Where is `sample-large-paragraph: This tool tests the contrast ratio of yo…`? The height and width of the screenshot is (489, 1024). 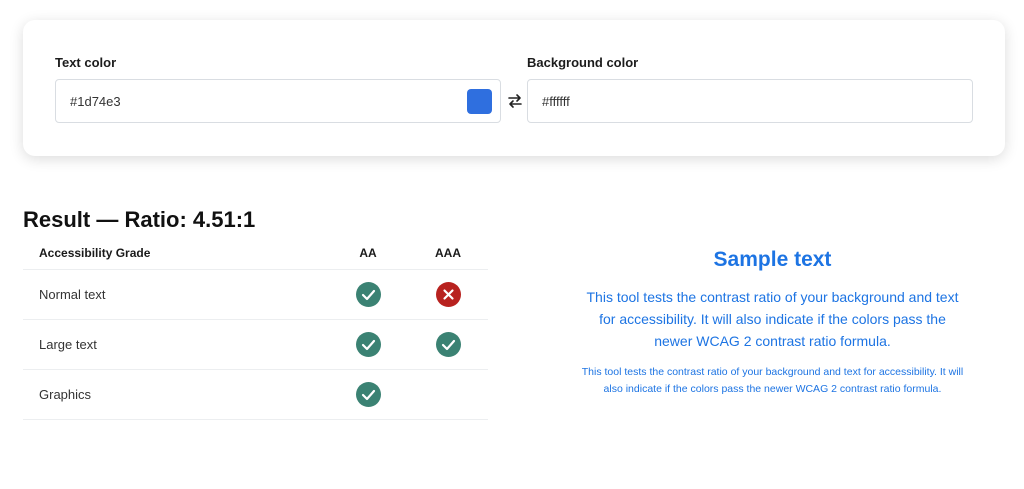 sample-large-paragraph: This tool tests the contrast ratio of yo… is located at coordinates (772, 319).